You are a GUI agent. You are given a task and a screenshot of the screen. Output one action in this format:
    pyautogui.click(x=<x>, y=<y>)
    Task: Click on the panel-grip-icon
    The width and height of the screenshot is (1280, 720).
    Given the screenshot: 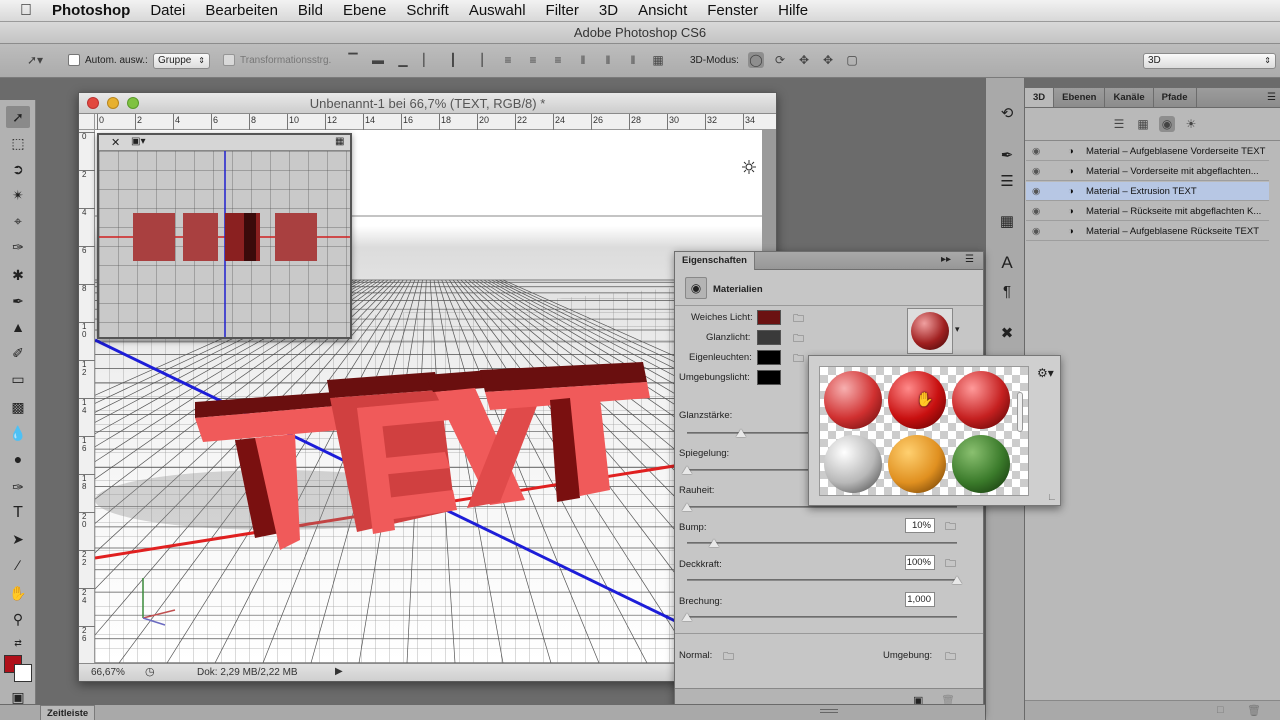 What is the action you would take?
    pyautogui.click(x=829, y=711)
    